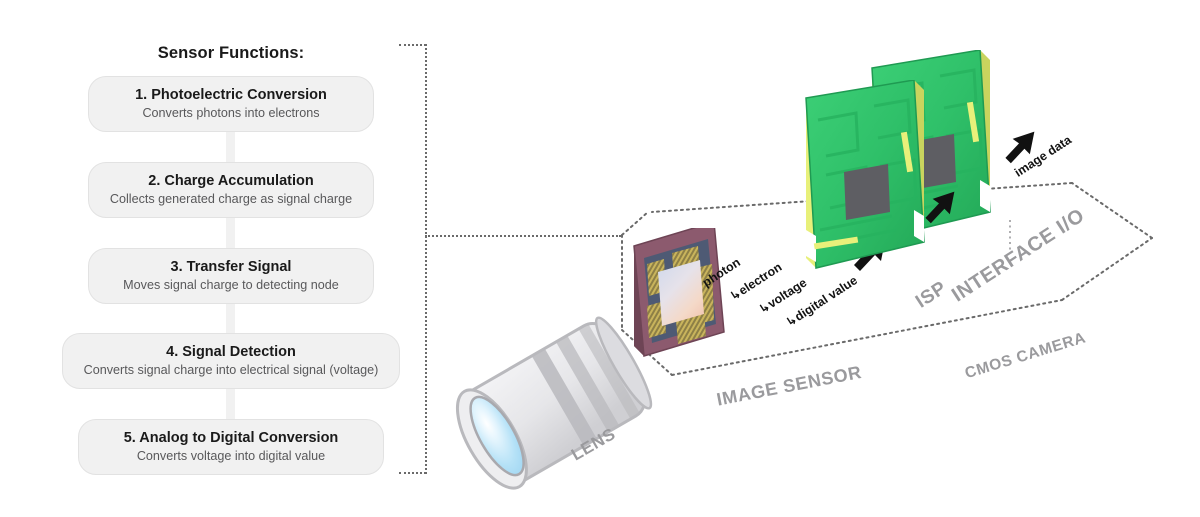  I want to click on bracket-branch-to-sensor, so click(523, 236).